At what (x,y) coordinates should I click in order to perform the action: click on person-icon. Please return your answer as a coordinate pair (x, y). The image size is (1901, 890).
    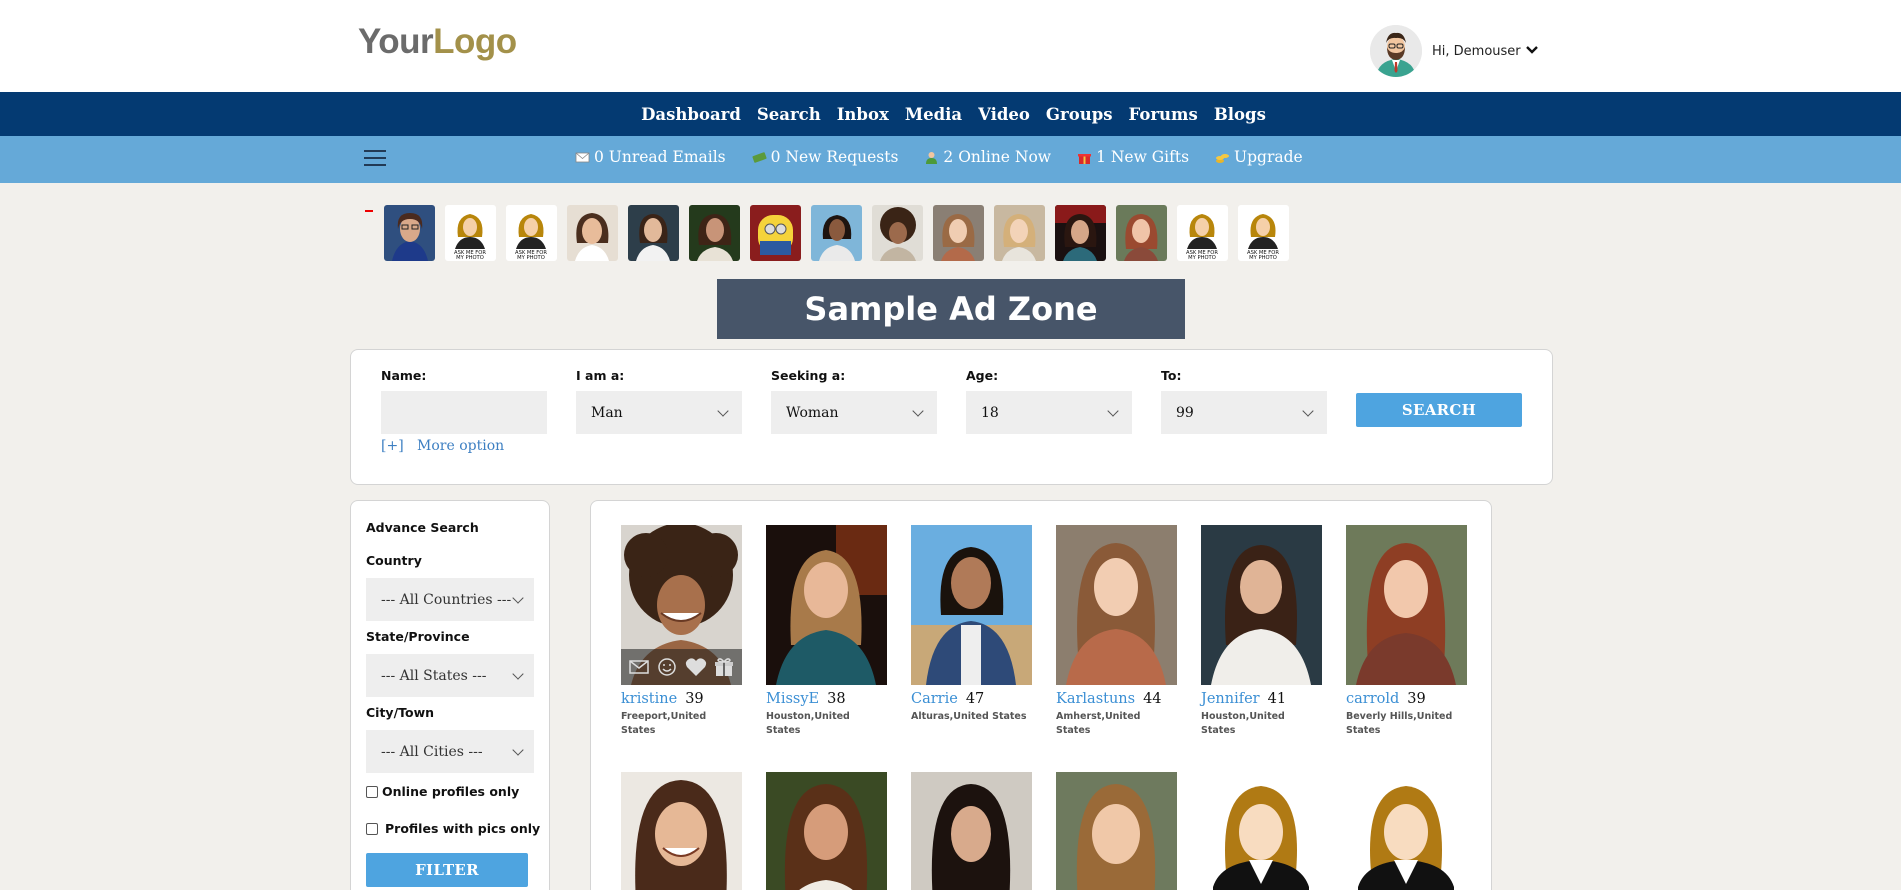
    Looking at the image, I should click on (932, 157).